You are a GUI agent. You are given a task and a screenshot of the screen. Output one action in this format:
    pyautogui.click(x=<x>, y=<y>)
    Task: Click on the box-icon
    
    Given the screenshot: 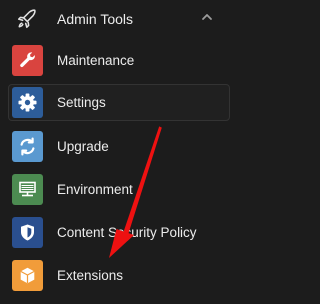 What is the action you would take?
    pyautogui.click(x=27, y=275)
    